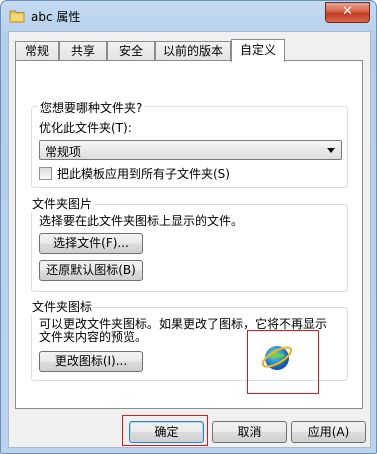 The image size is (377, 454). Describe the element at coordinates (63, 152) in the screenshot. I see `optimize-combo-value: 常规项` at that location.